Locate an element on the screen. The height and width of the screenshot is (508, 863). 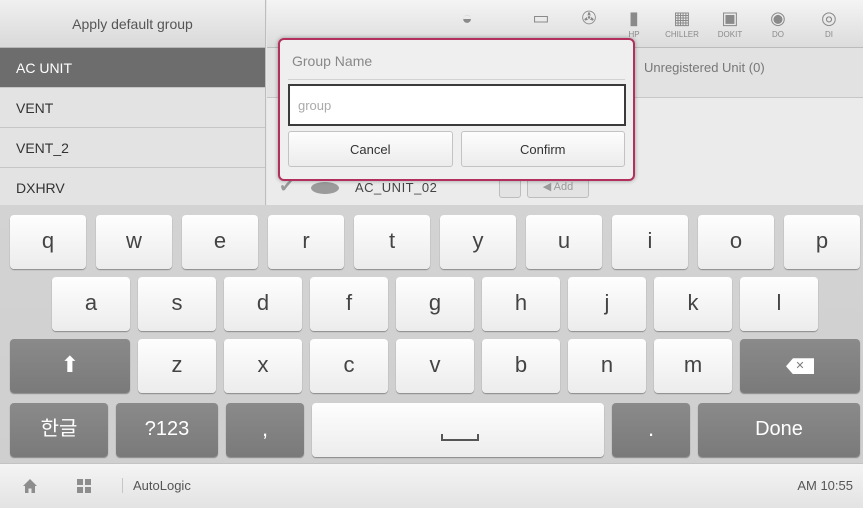
key-c: c is located at coordinates (349, 366).